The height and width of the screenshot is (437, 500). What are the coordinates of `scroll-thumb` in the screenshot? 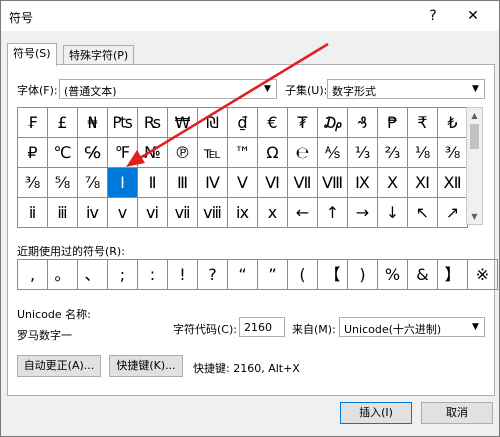 It's located at (474, 136).